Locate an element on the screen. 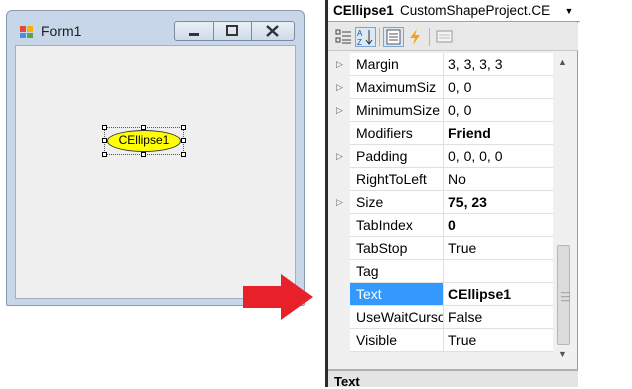 This screenshot has height=389, width=632. events-icon is located at coordinates (415, 37).